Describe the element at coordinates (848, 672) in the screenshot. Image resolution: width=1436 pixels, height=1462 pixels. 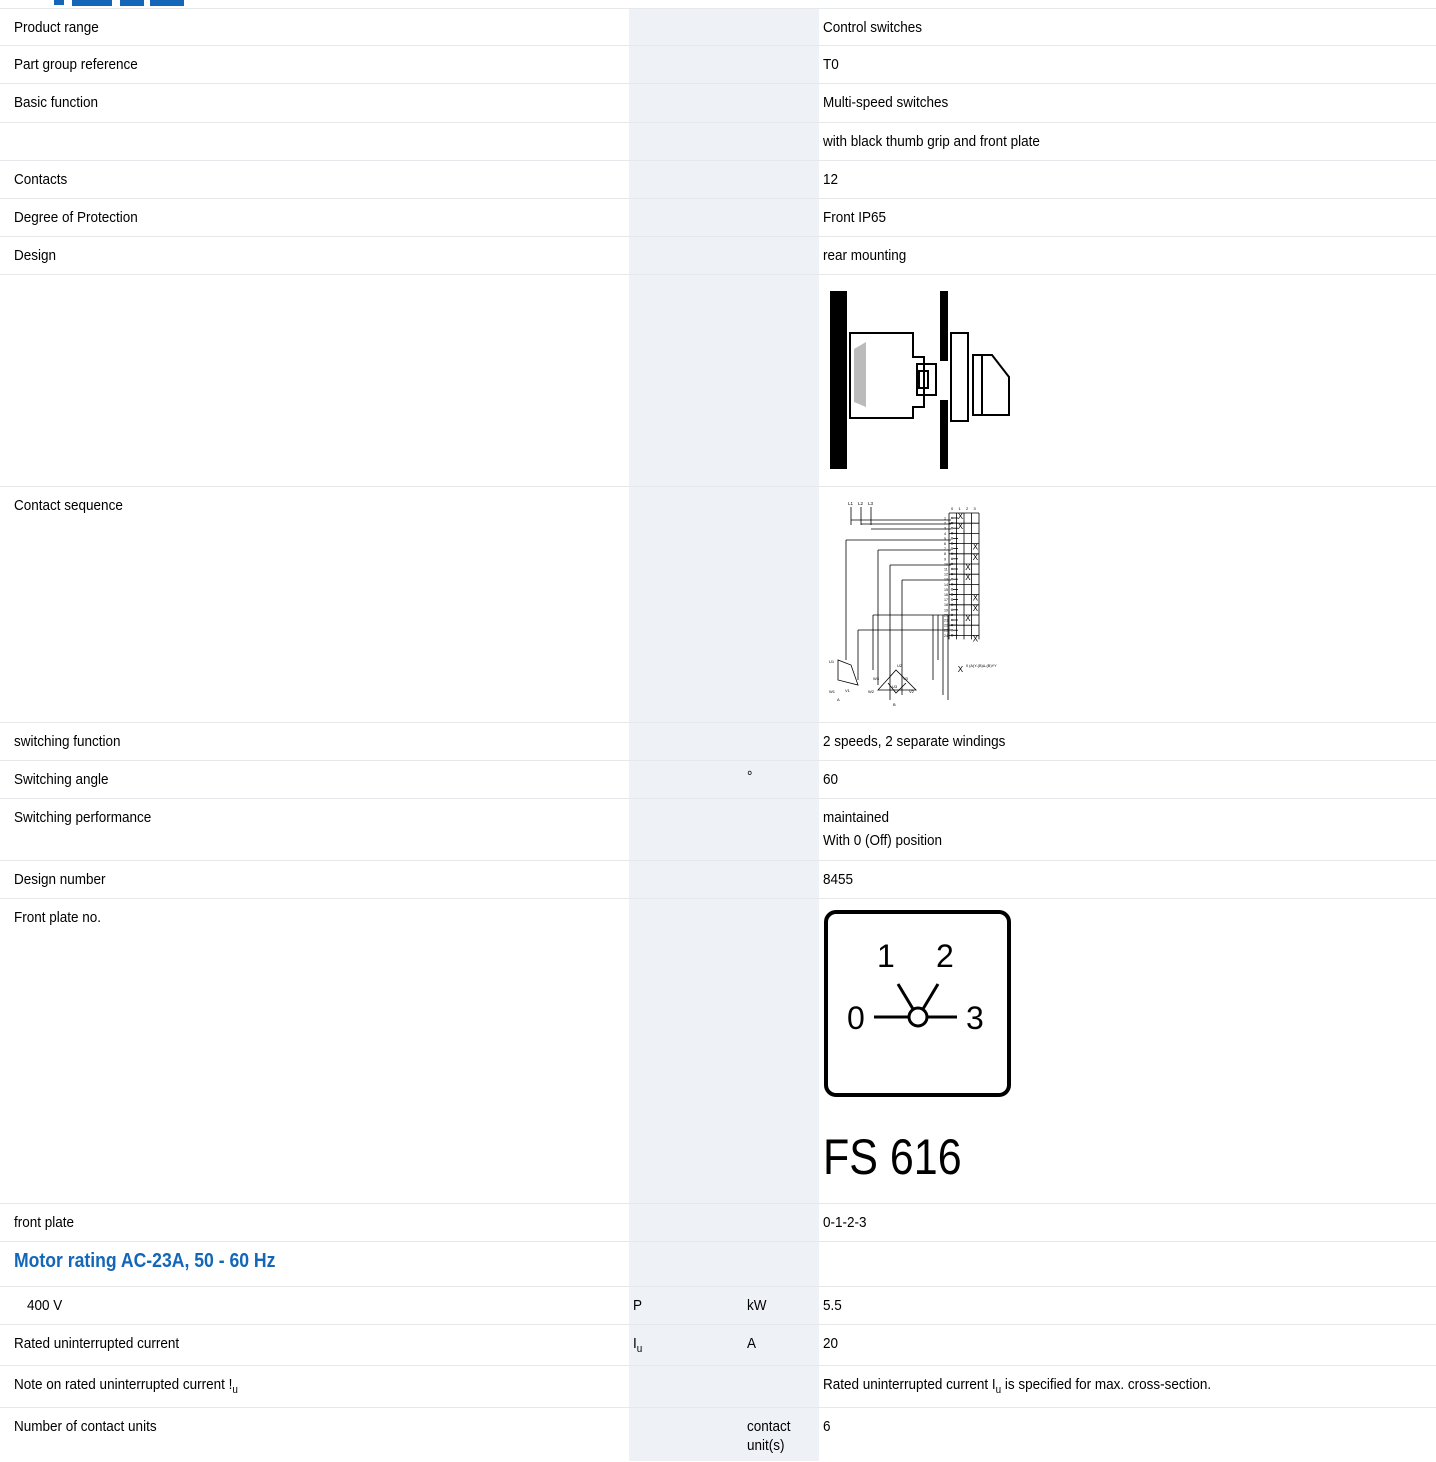
I see `motor-a-coils` at that location.